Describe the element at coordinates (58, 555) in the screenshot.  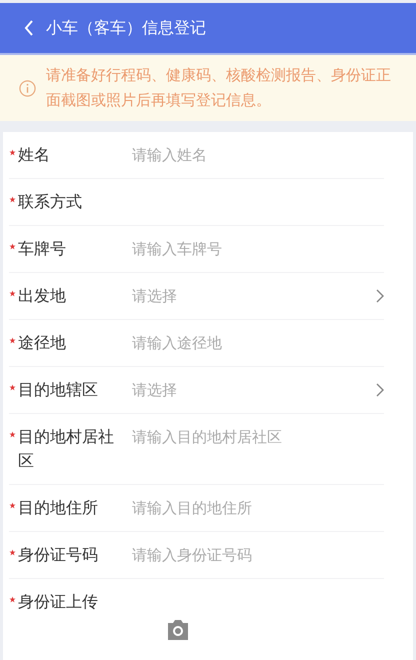
I see `field-label: 身份证号码` at that location.